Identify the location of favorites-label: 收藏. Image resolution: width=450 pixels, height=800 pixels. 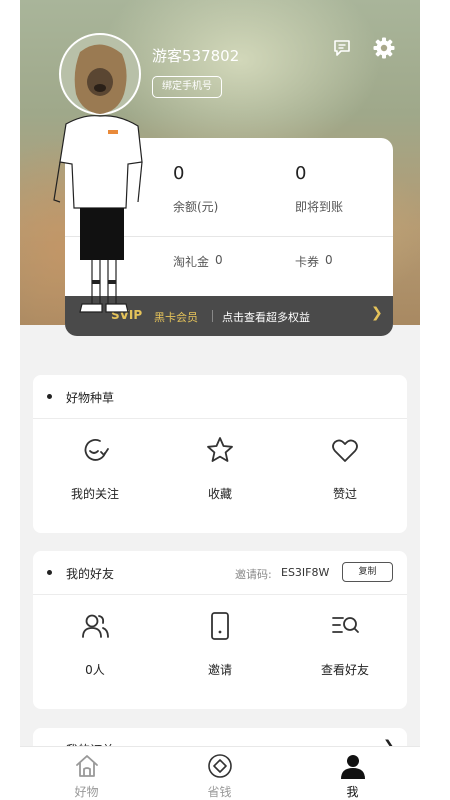
(219, 494).